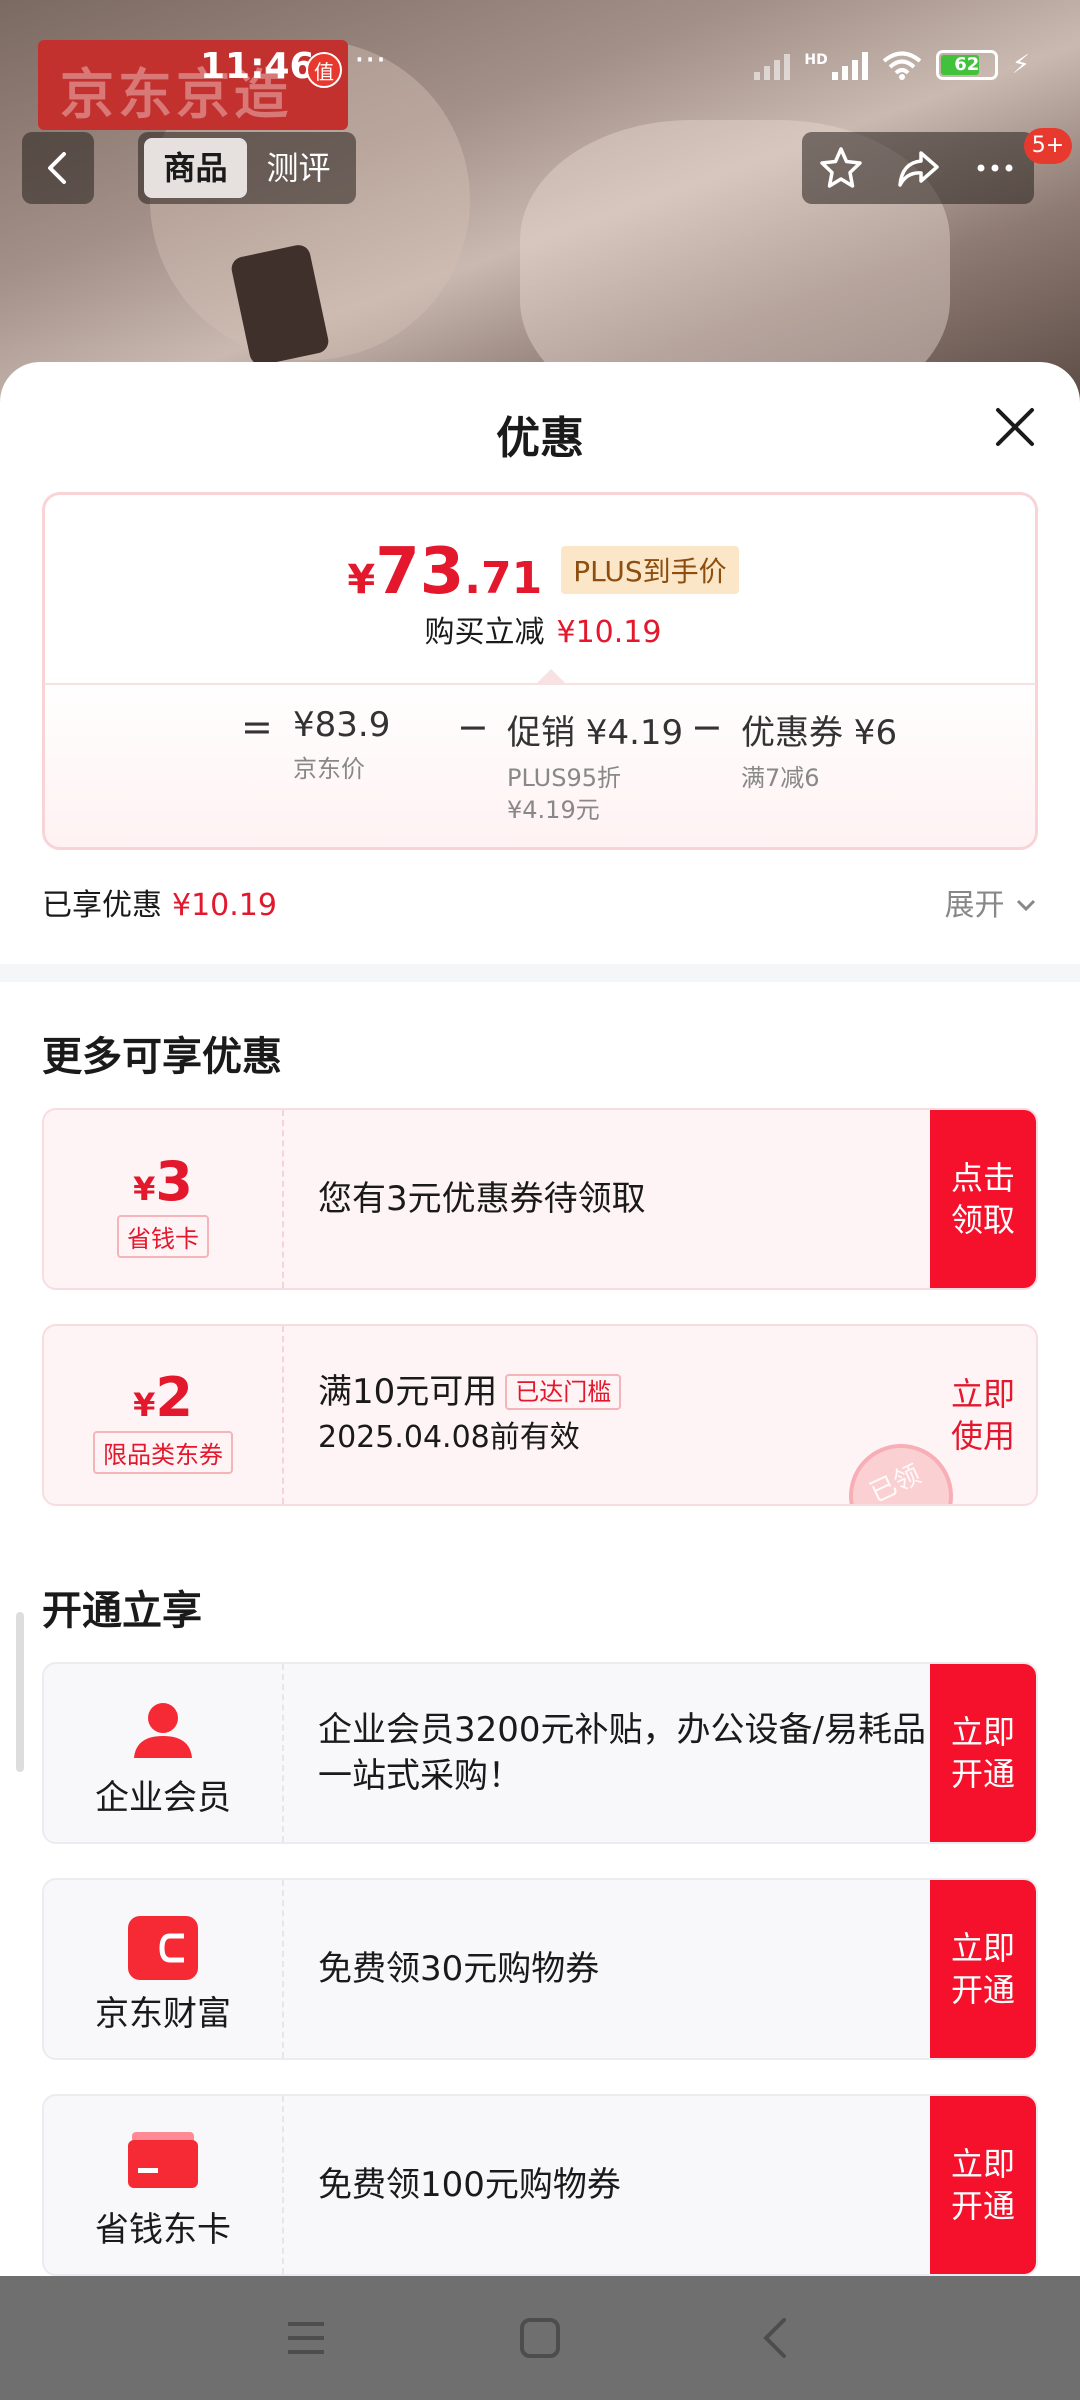  Describe the element at coordinates (163, 1452) in the screenshot. I see `coupon-type-tag: 限品类东券` at that location.